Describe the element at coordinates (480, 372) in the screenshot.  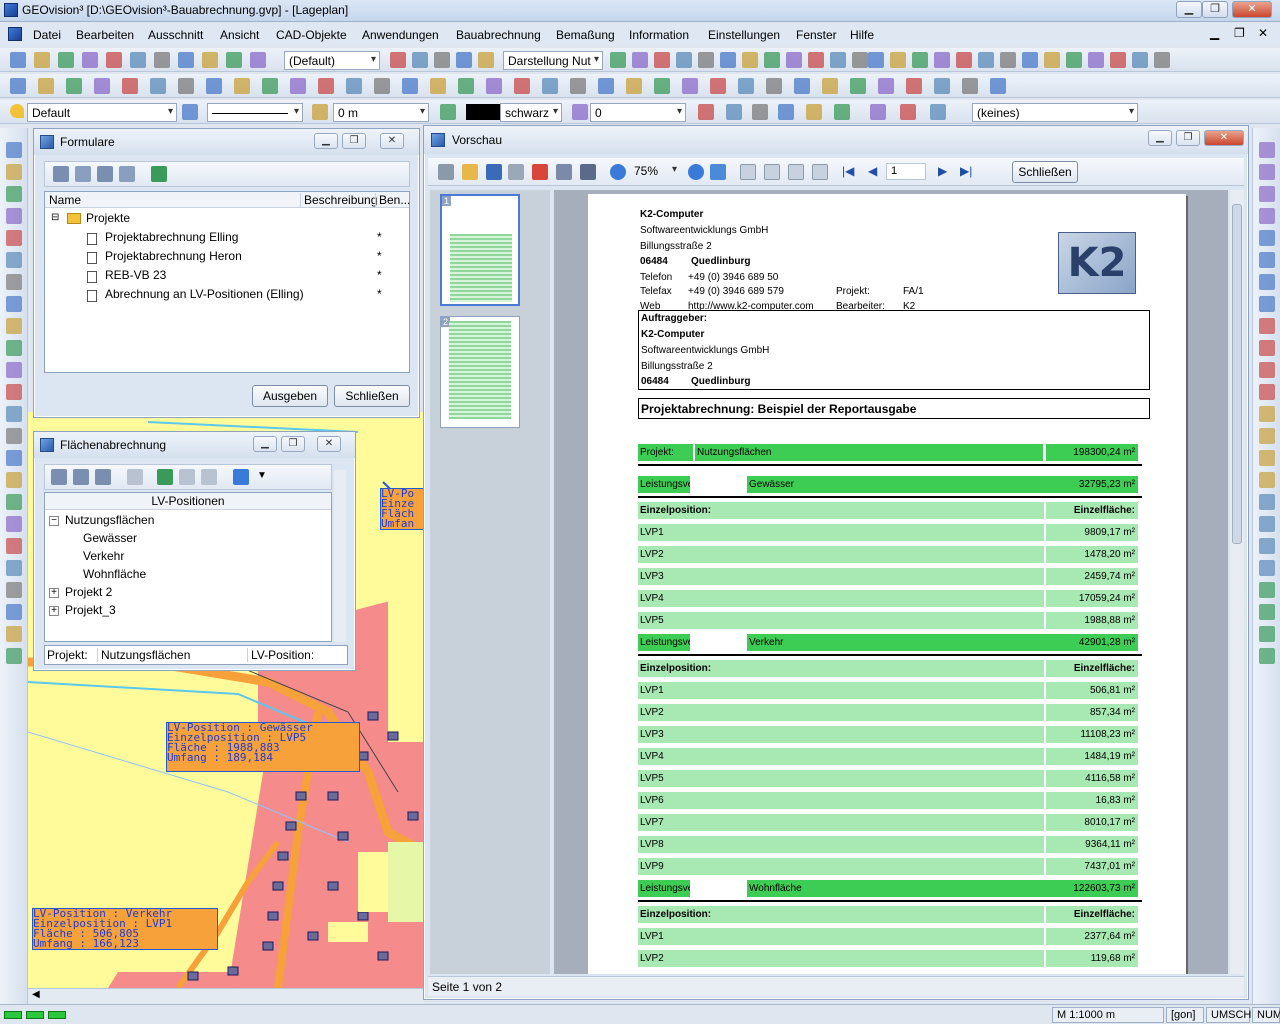
I see `thumbnail-page-2: 2` at that location.